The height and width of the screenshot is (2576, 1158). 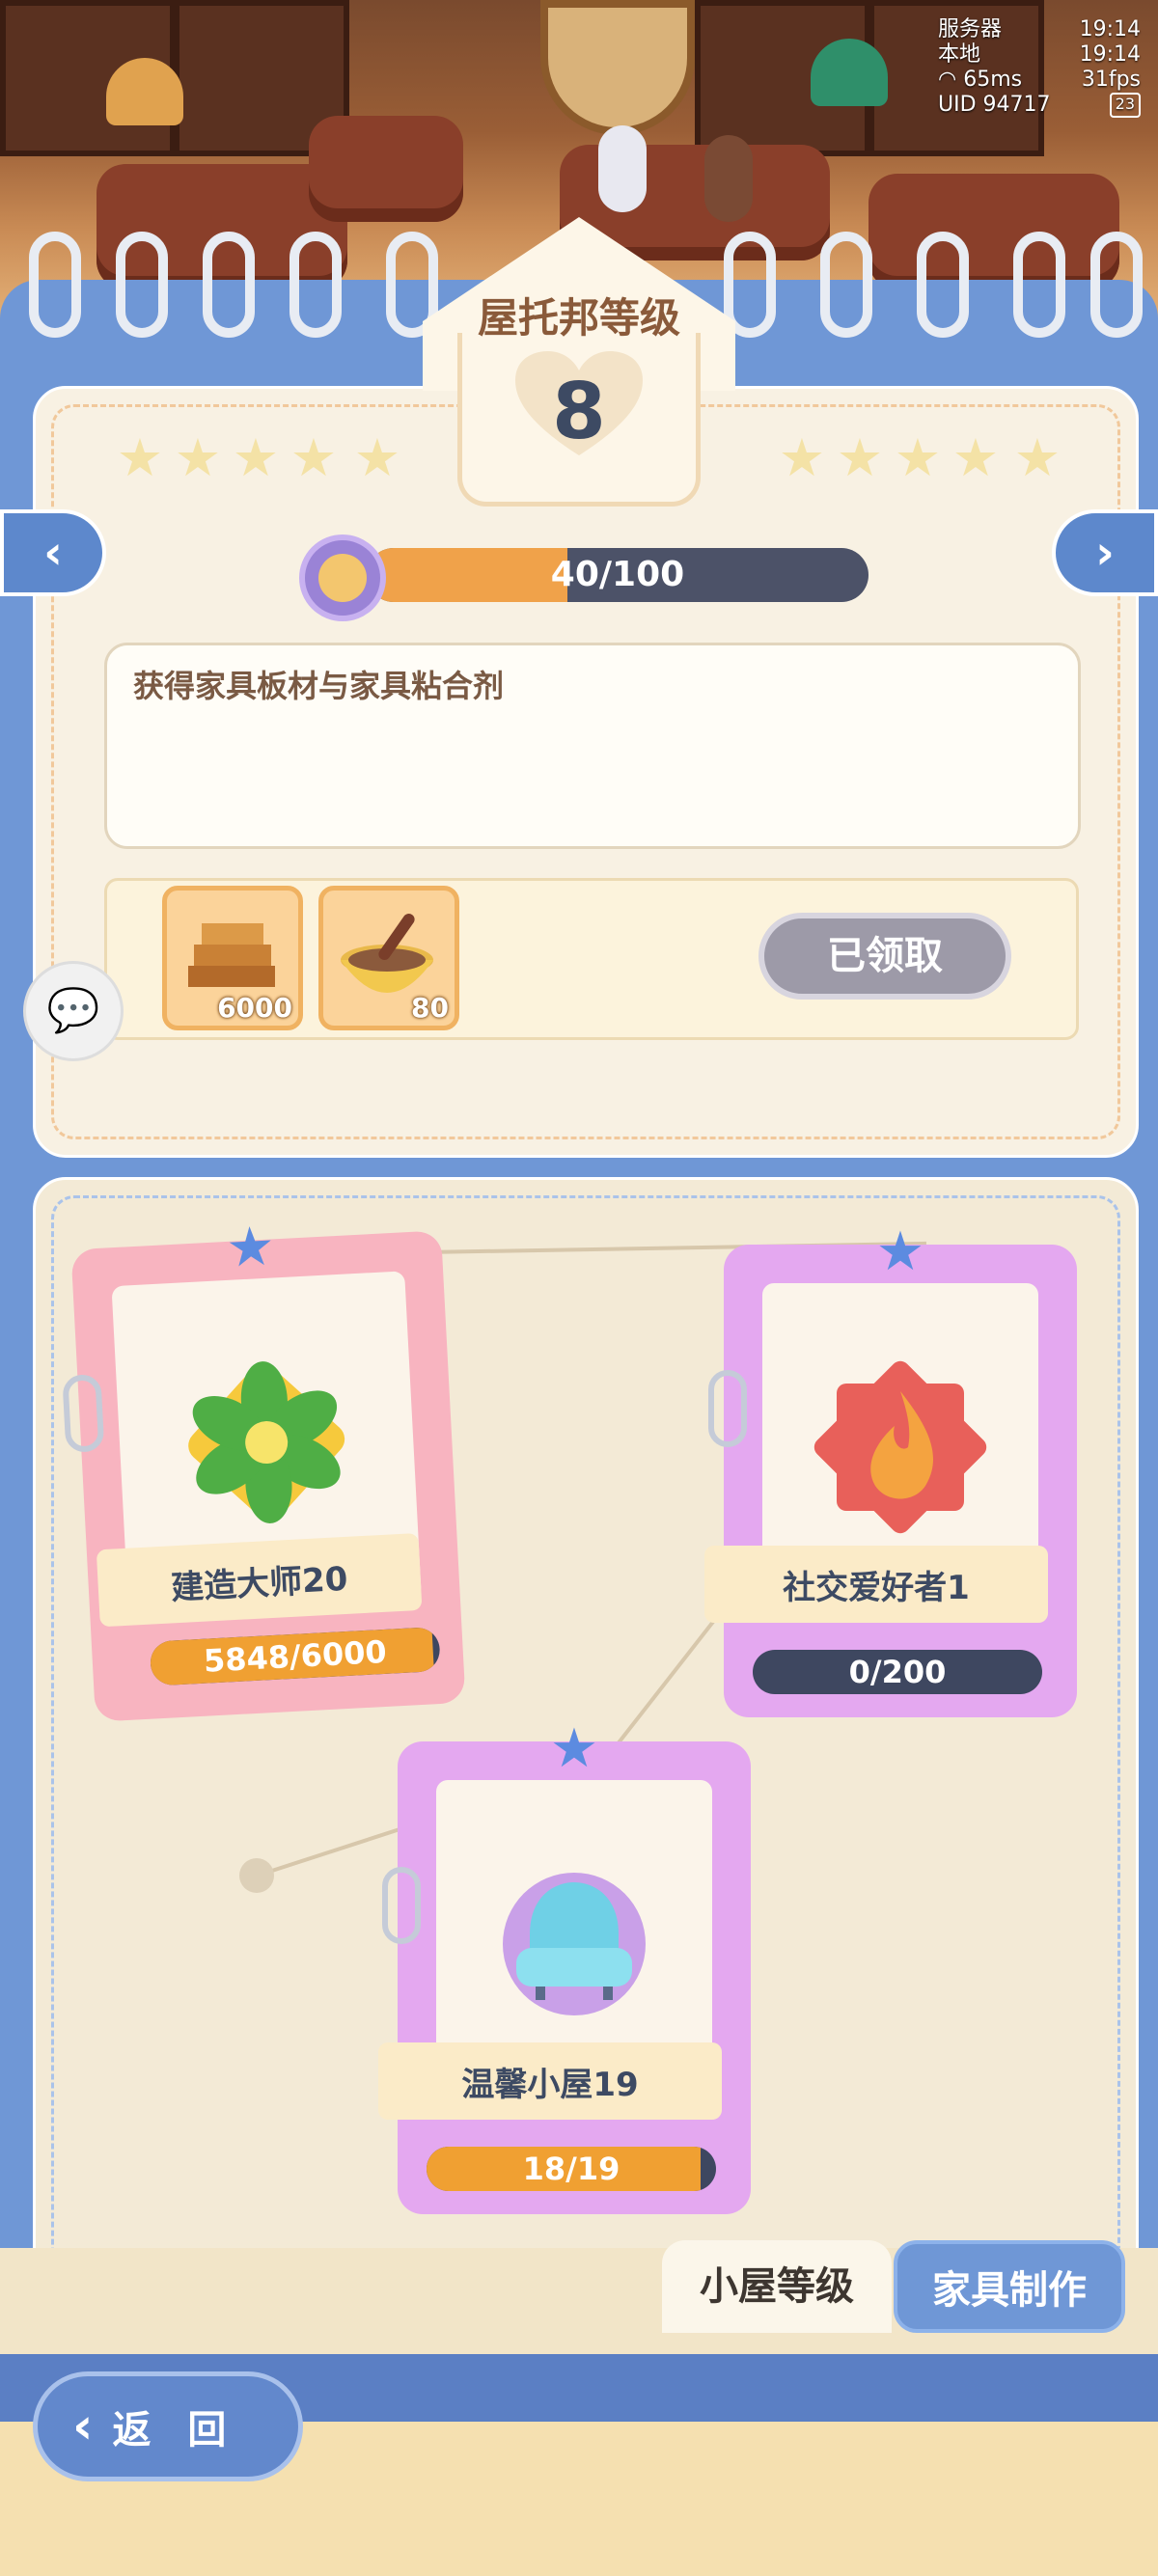 I want to click on wifi-icon: ◠, so click(x=951, y=80).